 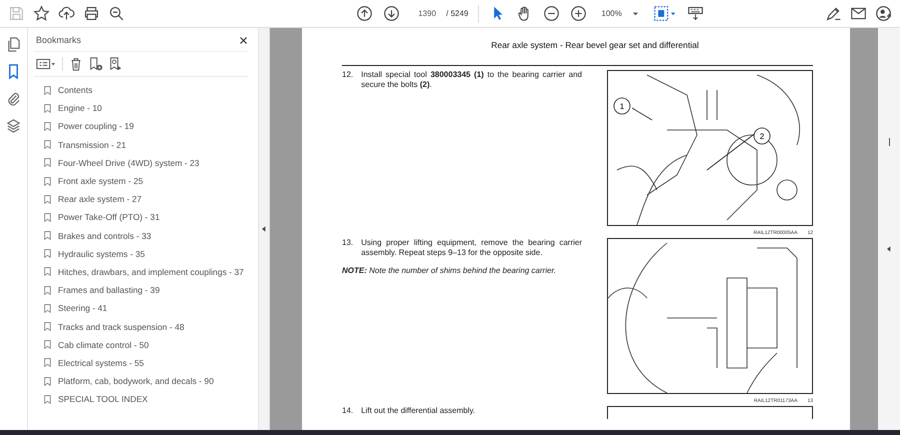 What do you see at coordinates (348, 75) in the screenshot?
I see `step-number: 12.` at bounding box center [348, 75].